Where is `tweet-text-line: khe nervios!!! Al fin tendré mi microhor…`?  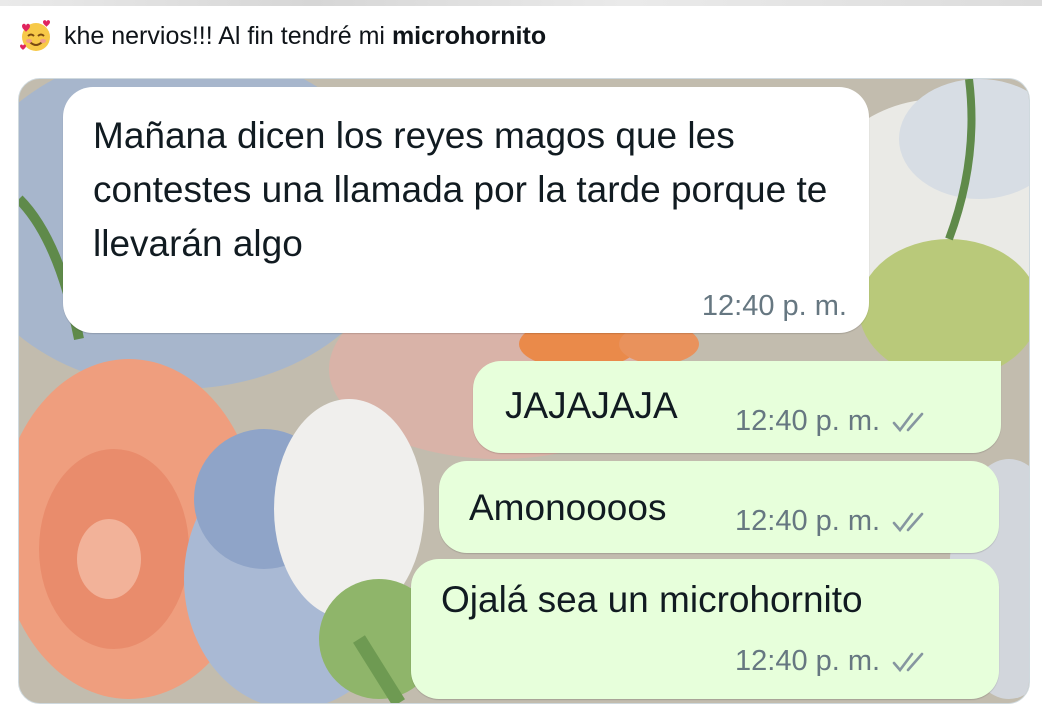 tweet-text-line: khe nervios!!! Al fin tendré mi microhor… is located at coordinates (282, 36).